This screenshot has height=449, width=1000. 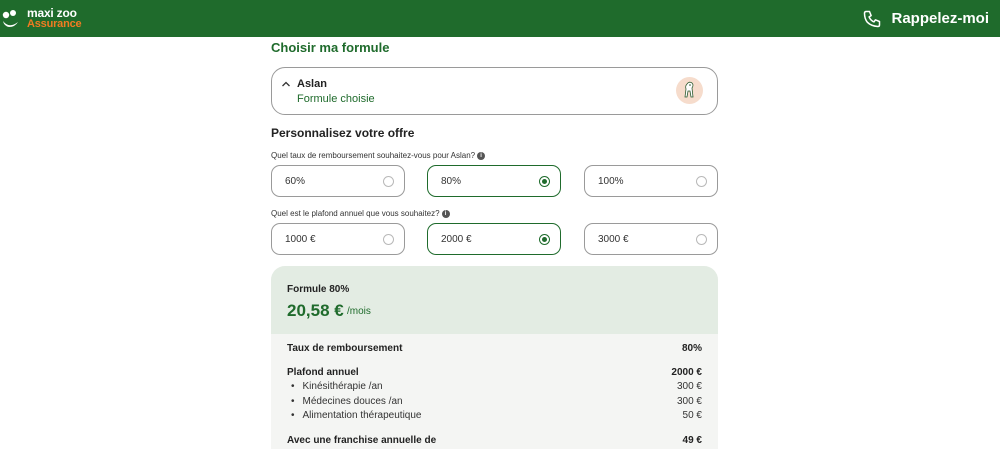 What do you see at coordinates (330, 47) in the screenshot?
I see `section-title: Choisir ma formule` at bounding box center [330, 47].